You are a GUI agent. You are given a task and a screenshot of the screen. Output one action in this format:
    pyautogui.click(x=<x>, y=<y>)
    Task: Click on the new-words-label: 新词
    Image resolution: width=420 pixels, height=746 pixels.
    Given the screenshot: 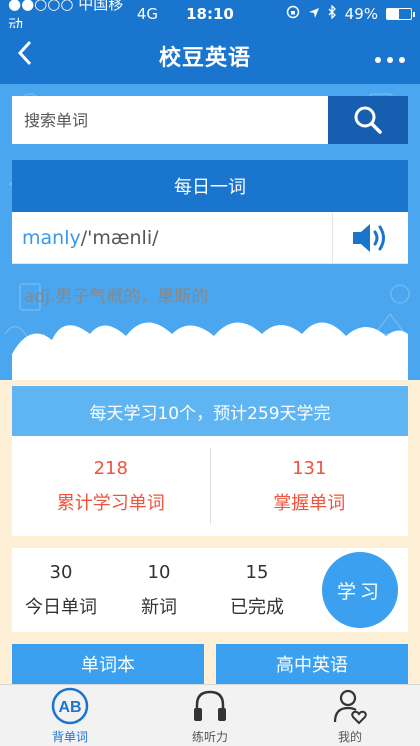 What is the action you would take?
    pyautogui.click(x=159, y=607)
    